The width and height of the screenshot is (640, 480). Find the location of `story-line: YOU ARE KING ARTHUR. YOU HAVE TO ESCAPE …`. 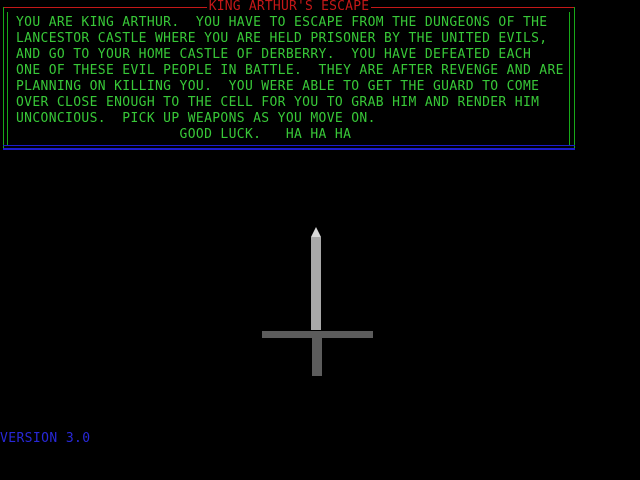

story-line: YOU ARE KING ARTHUR. YOU HAVE TO ESCAPE … is located at coordinates (282, 22).